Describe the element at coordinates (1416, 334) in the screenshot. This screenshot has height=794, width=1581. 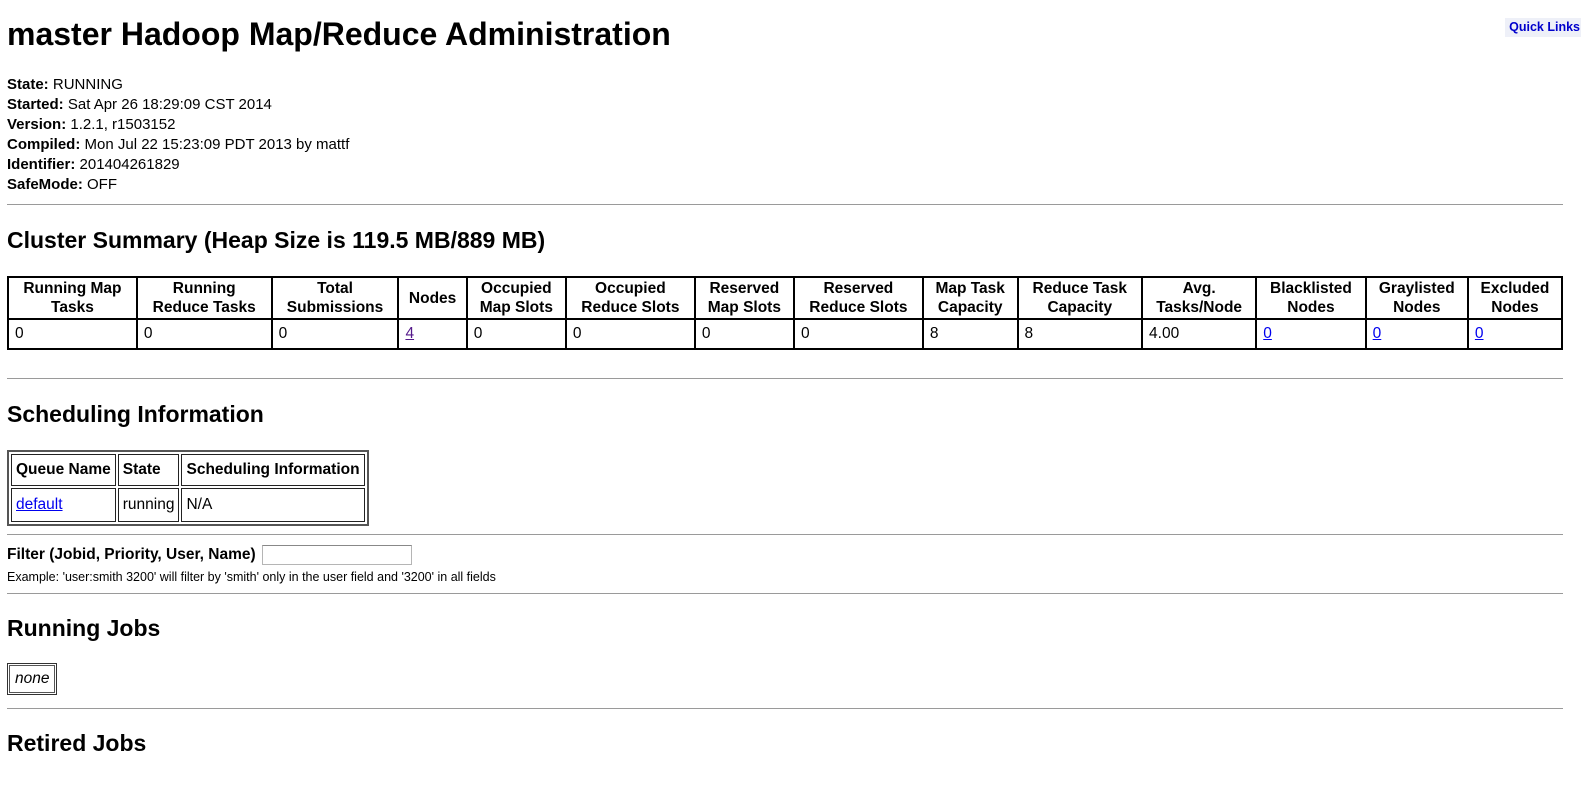
I see `value-graylisted-nodes: 0` at that location.